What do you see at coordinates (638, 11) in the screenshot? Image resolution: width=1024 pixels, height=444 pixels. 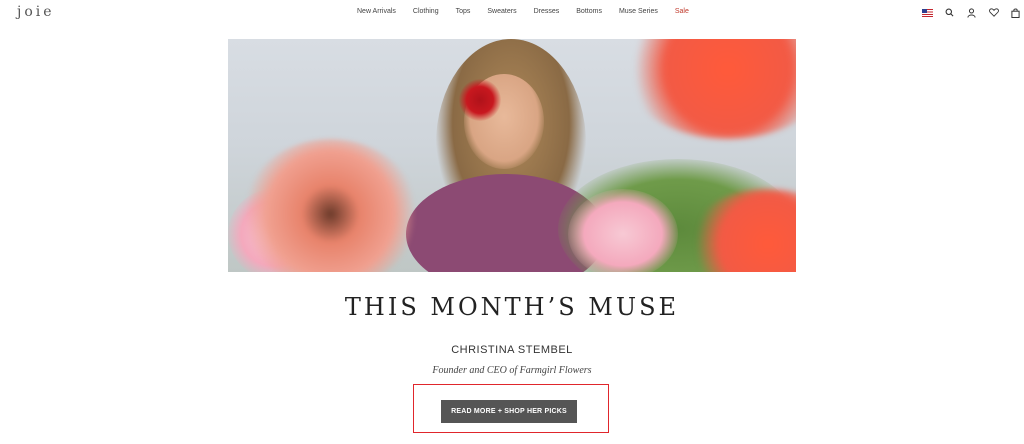 I see `nav-muse-series: Muse Series` at bounding box center [638, 11].